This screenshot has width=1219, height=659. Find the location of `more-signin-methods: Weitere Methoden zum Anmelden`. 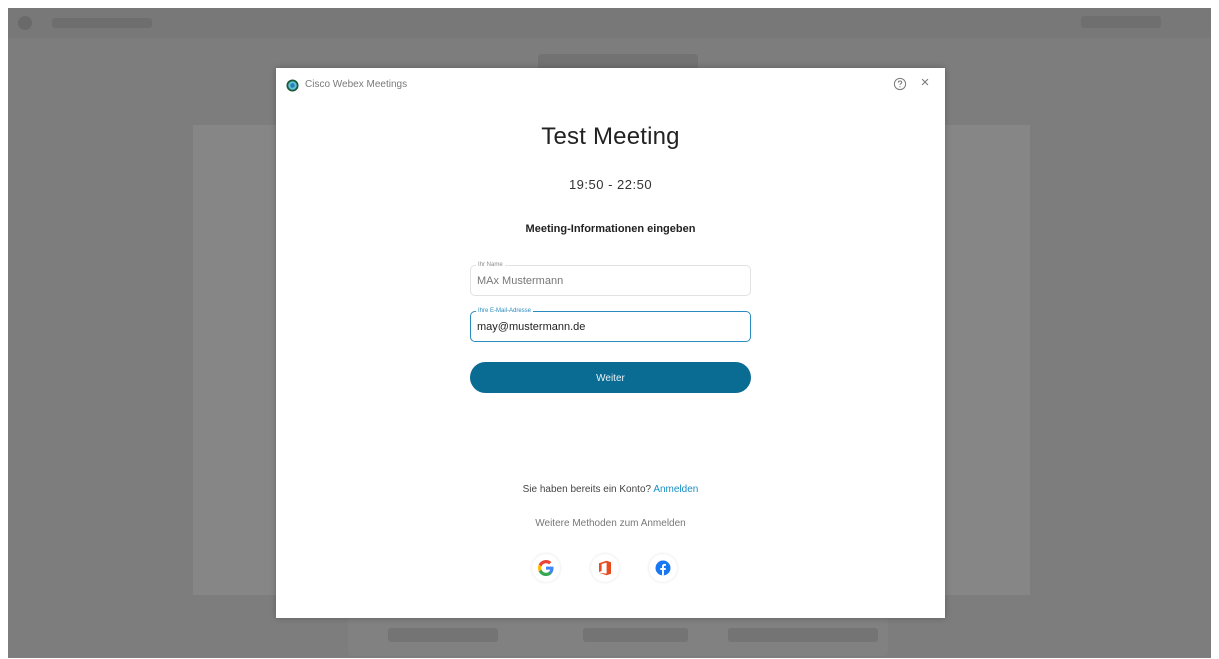

more-signin-methods: Weitere Methoden zum Anmelden is located at coordinates (610, 523).